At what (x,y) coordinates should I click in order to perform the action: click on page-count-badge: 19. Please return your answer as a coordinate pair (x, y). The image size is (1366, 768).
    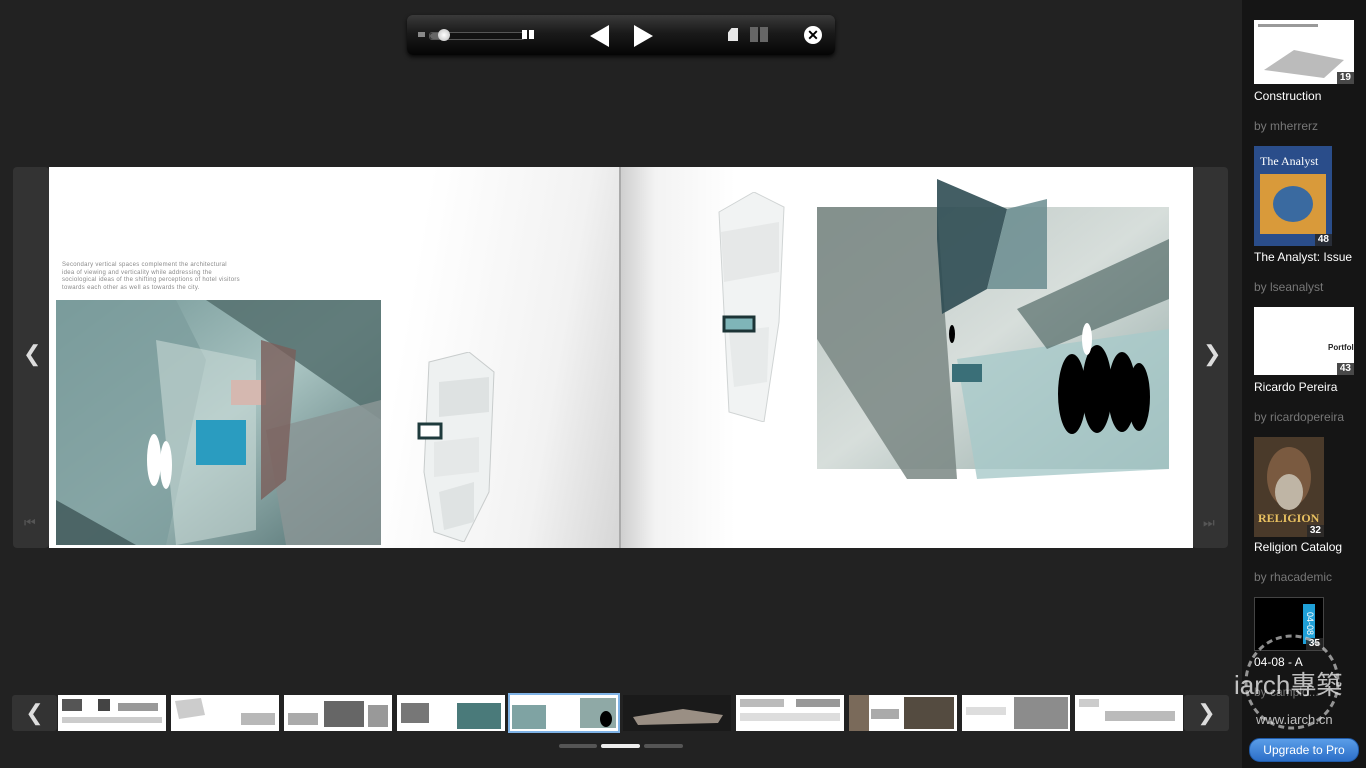
    Looking at the image, I should click on (1345, 78).